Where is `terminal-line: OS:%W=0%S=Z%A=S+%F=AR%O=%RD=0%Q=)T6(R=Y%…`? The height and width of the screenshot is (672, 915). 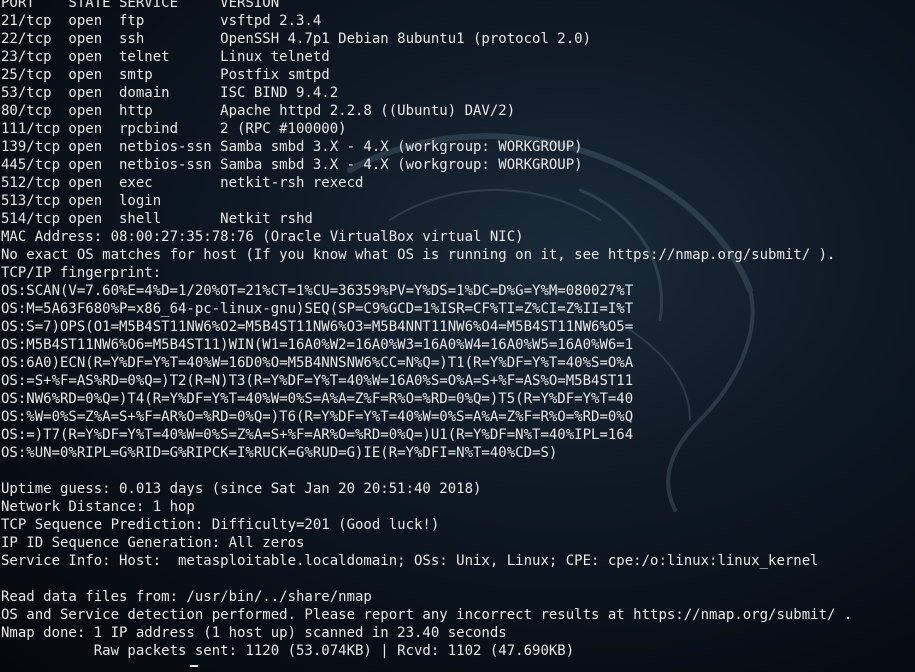 terminal-line: OS:%W=0%S=Z%A=S+%F=AR%O=%RD=0%Q=)T6(R=Y%… is located at coordinates (317, 417).